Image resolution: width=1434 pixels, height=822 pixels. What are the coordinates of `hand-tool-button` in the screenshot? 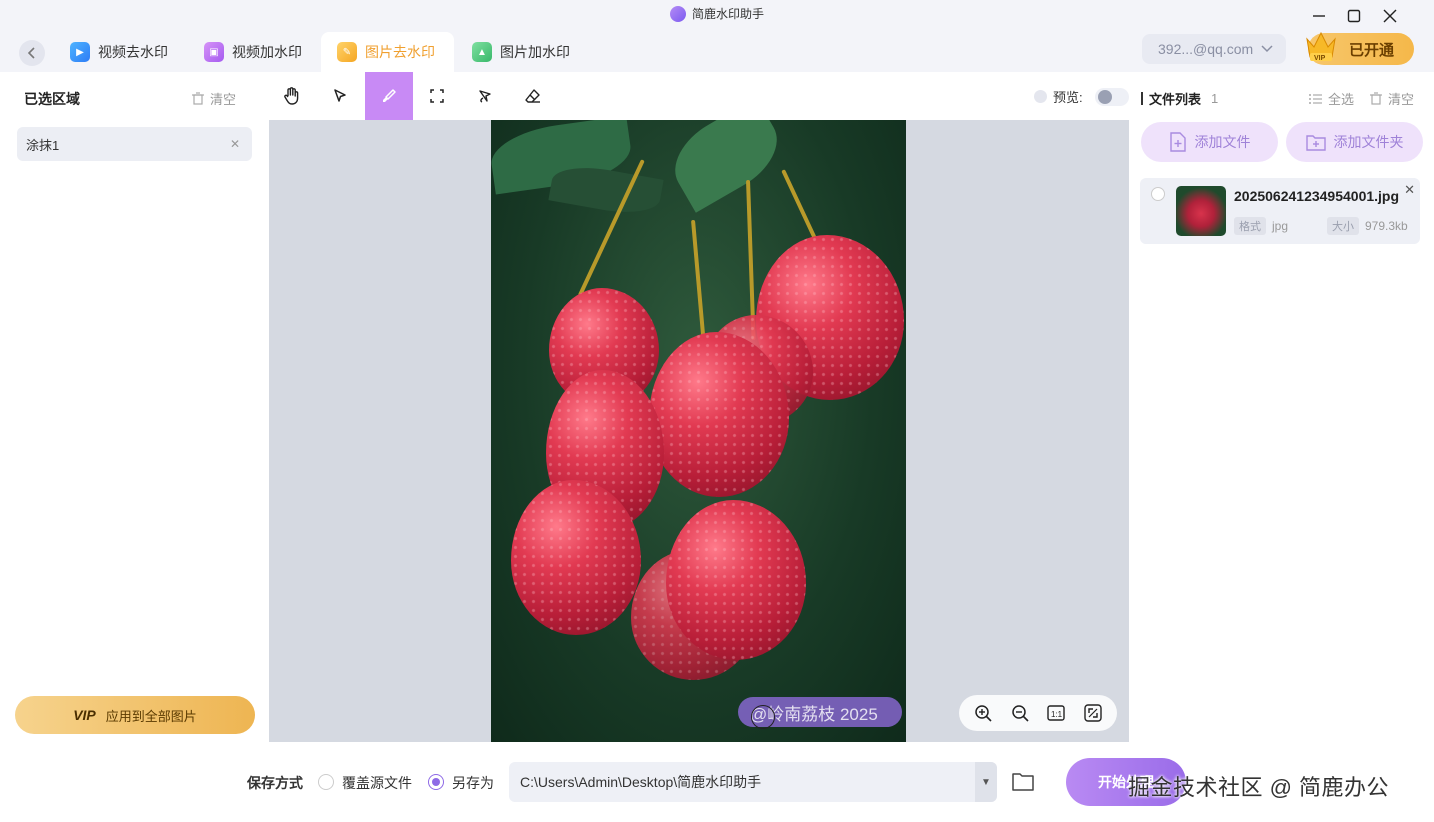 It's located at (292, 96).